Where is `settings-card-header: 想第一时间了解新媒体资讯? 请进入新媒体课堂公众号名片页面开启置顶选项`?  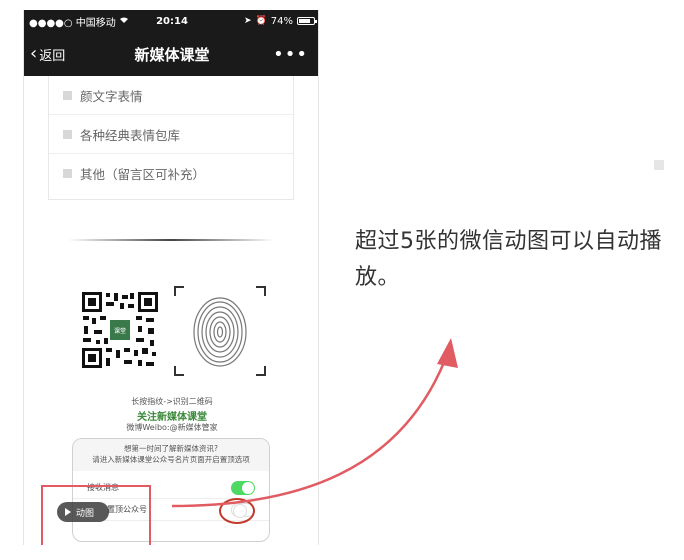 settings-card-header: 想第一时间了解新媒体资讯? 请进入新媒体课堂公众号名片页面开启置顶选项 is located at coordinates (171, 455).